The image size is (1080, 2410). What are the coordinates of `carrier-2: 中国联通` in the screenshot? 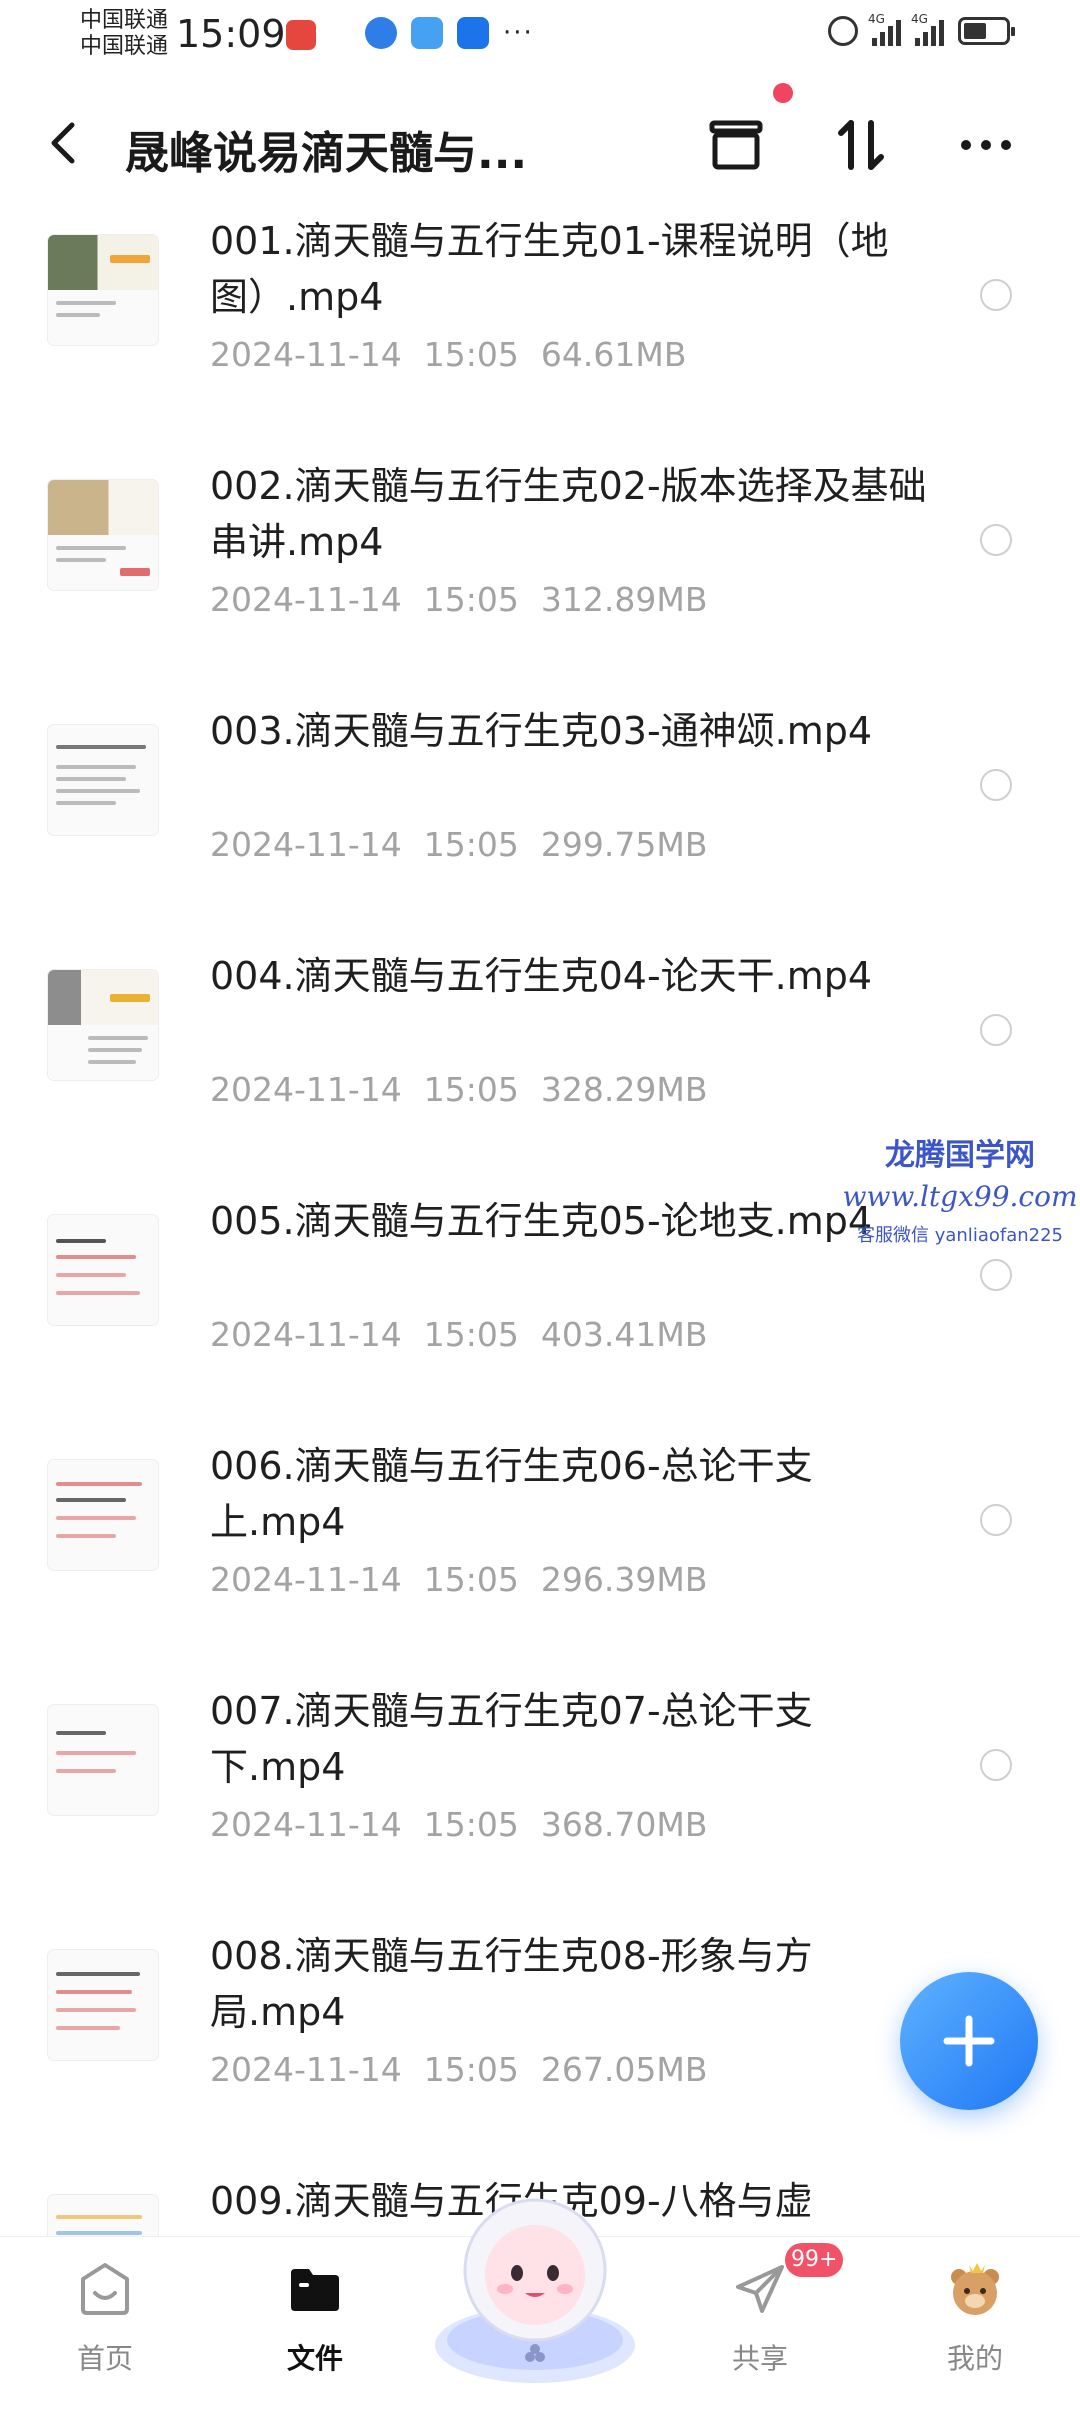 It's located at (124, 46).